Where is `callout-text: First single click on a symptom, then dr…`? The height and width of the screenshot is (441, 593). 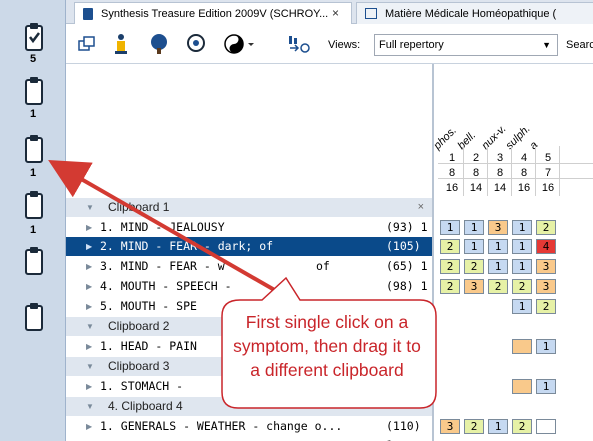
callout-text: First single click on a symptom, then dr… is located at coordinates (327, 346).